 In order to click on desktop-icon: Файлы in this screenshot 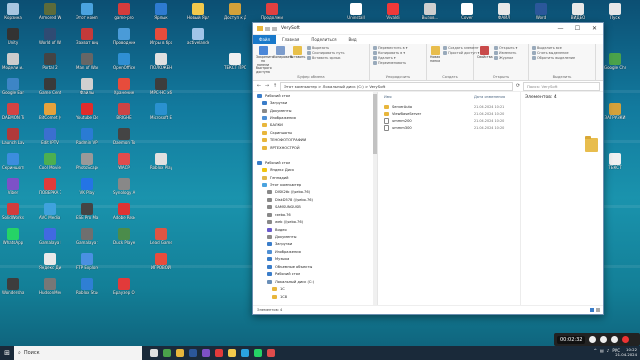, I will do `click(87, 86)`.